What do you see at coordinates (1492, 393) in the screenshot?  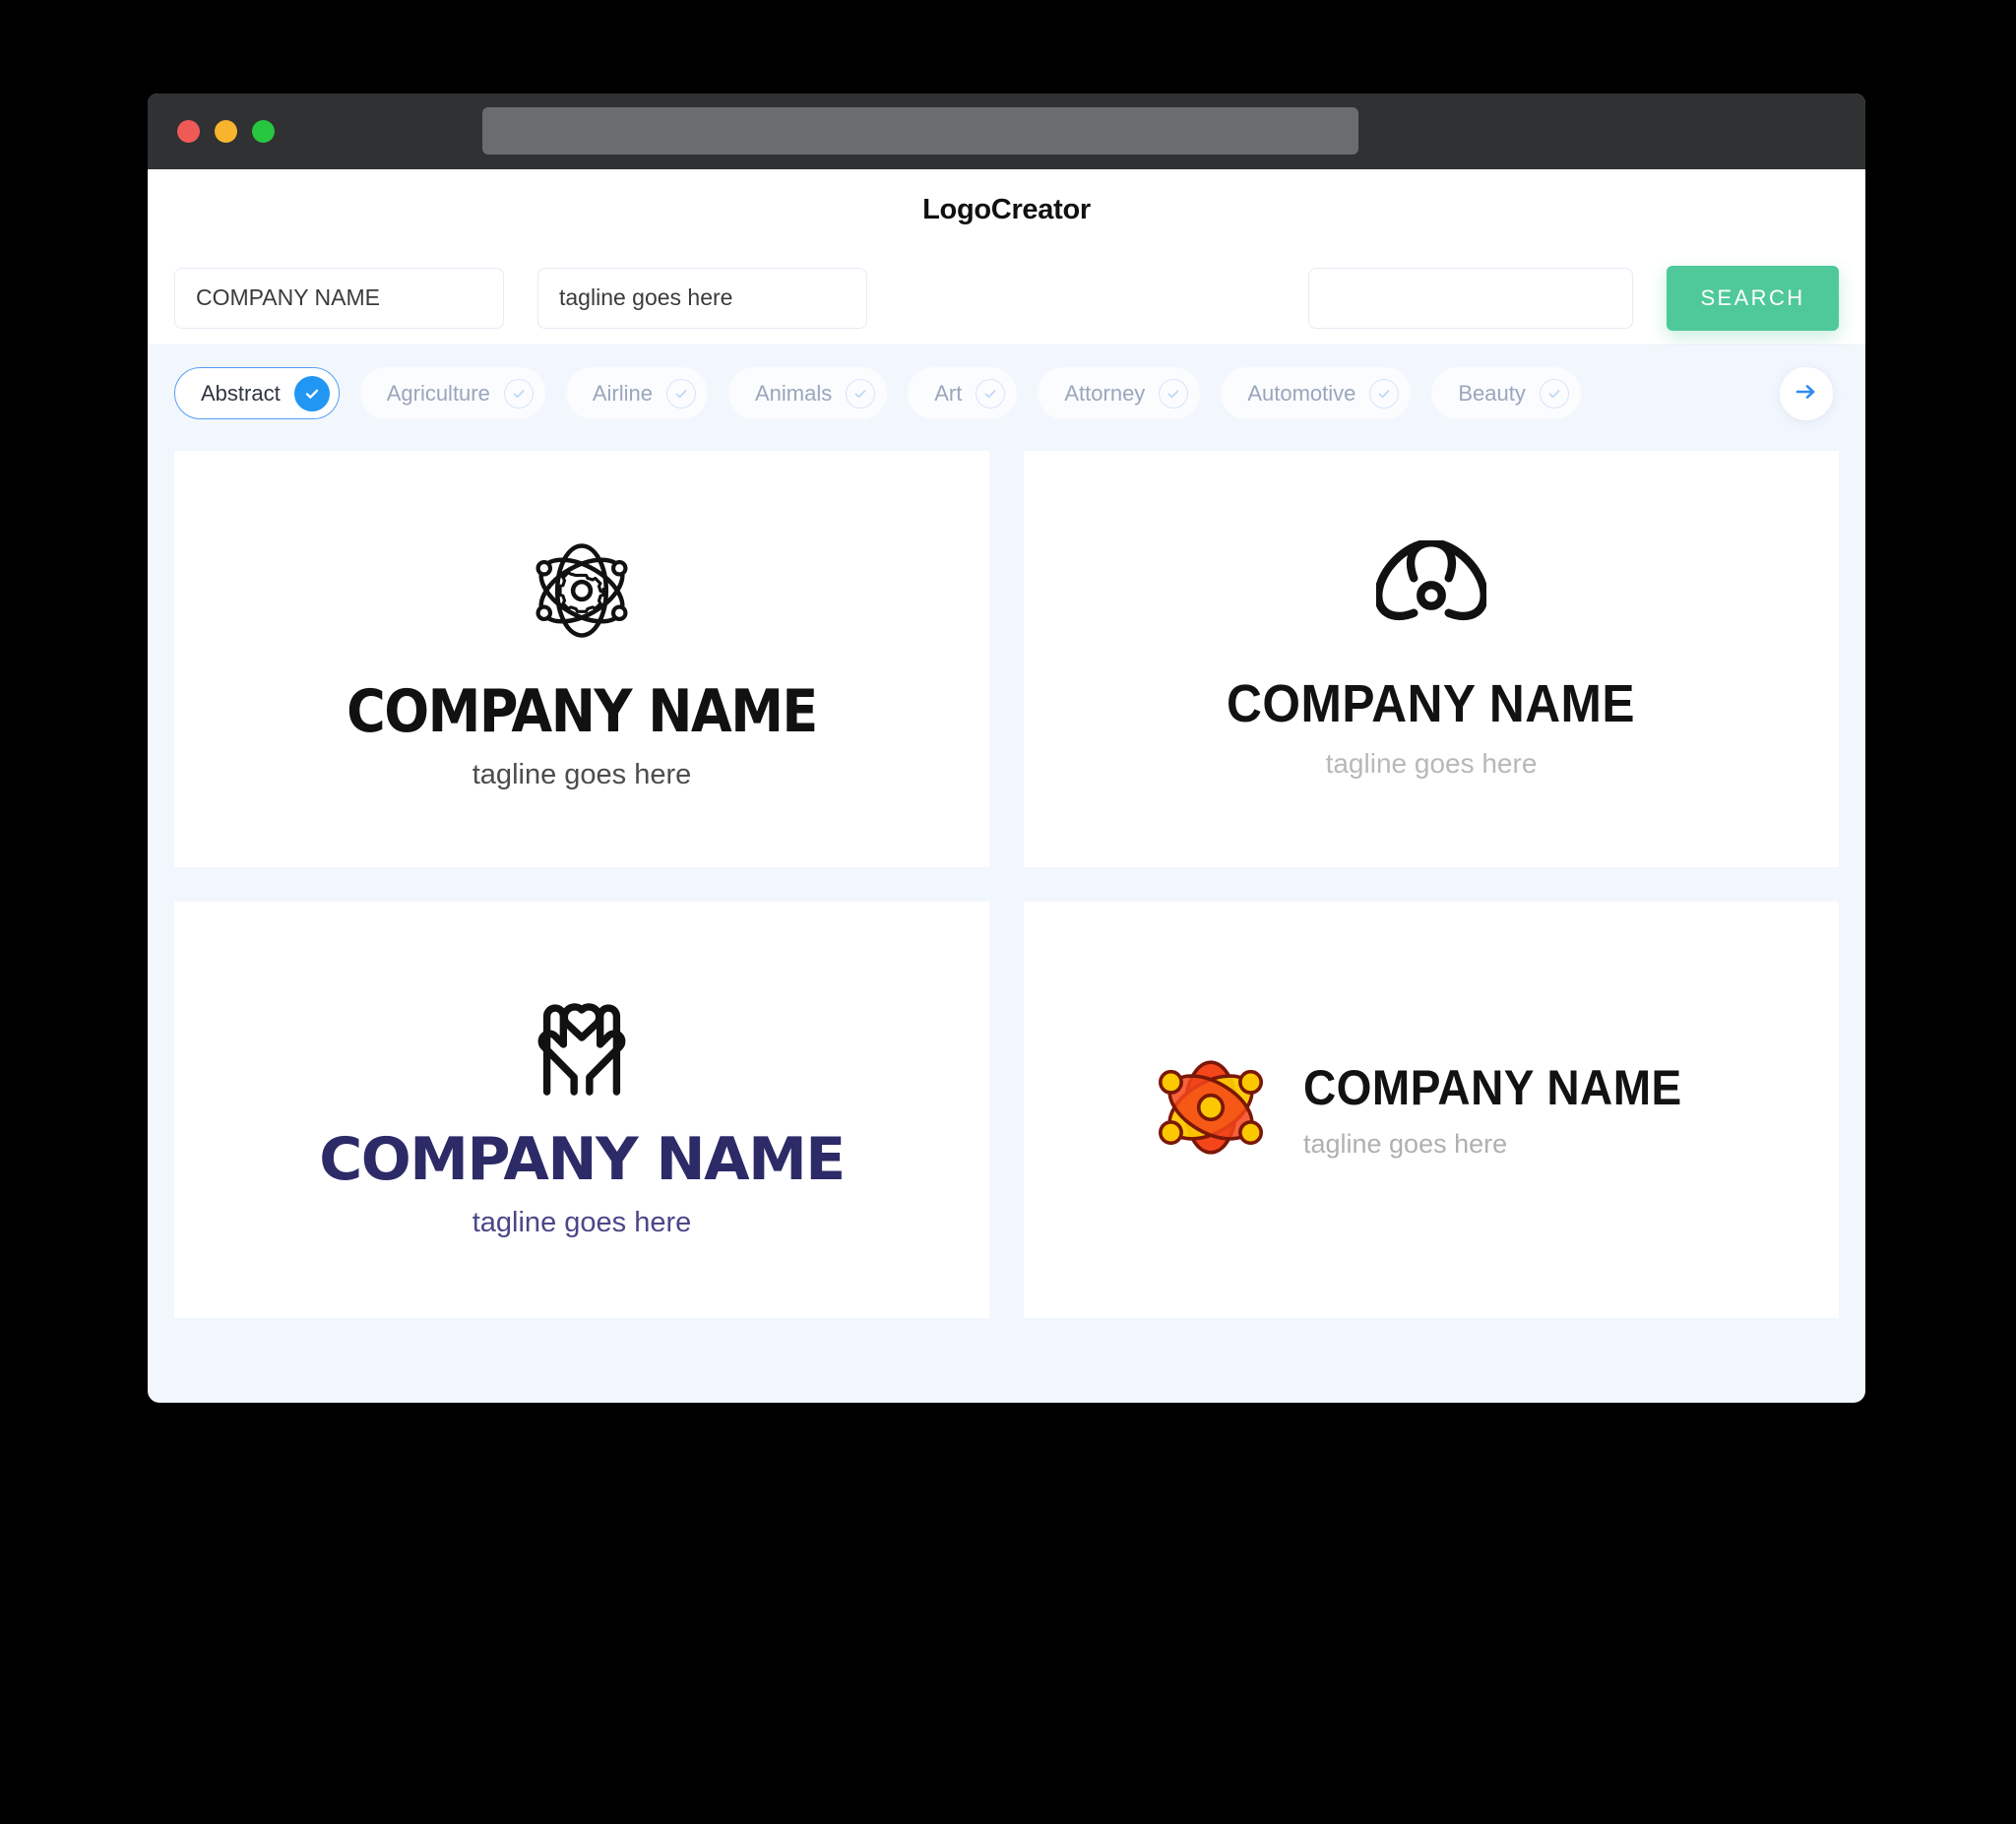 I see `category-chip-label: Beauty` at bounding box center [1492, 393].